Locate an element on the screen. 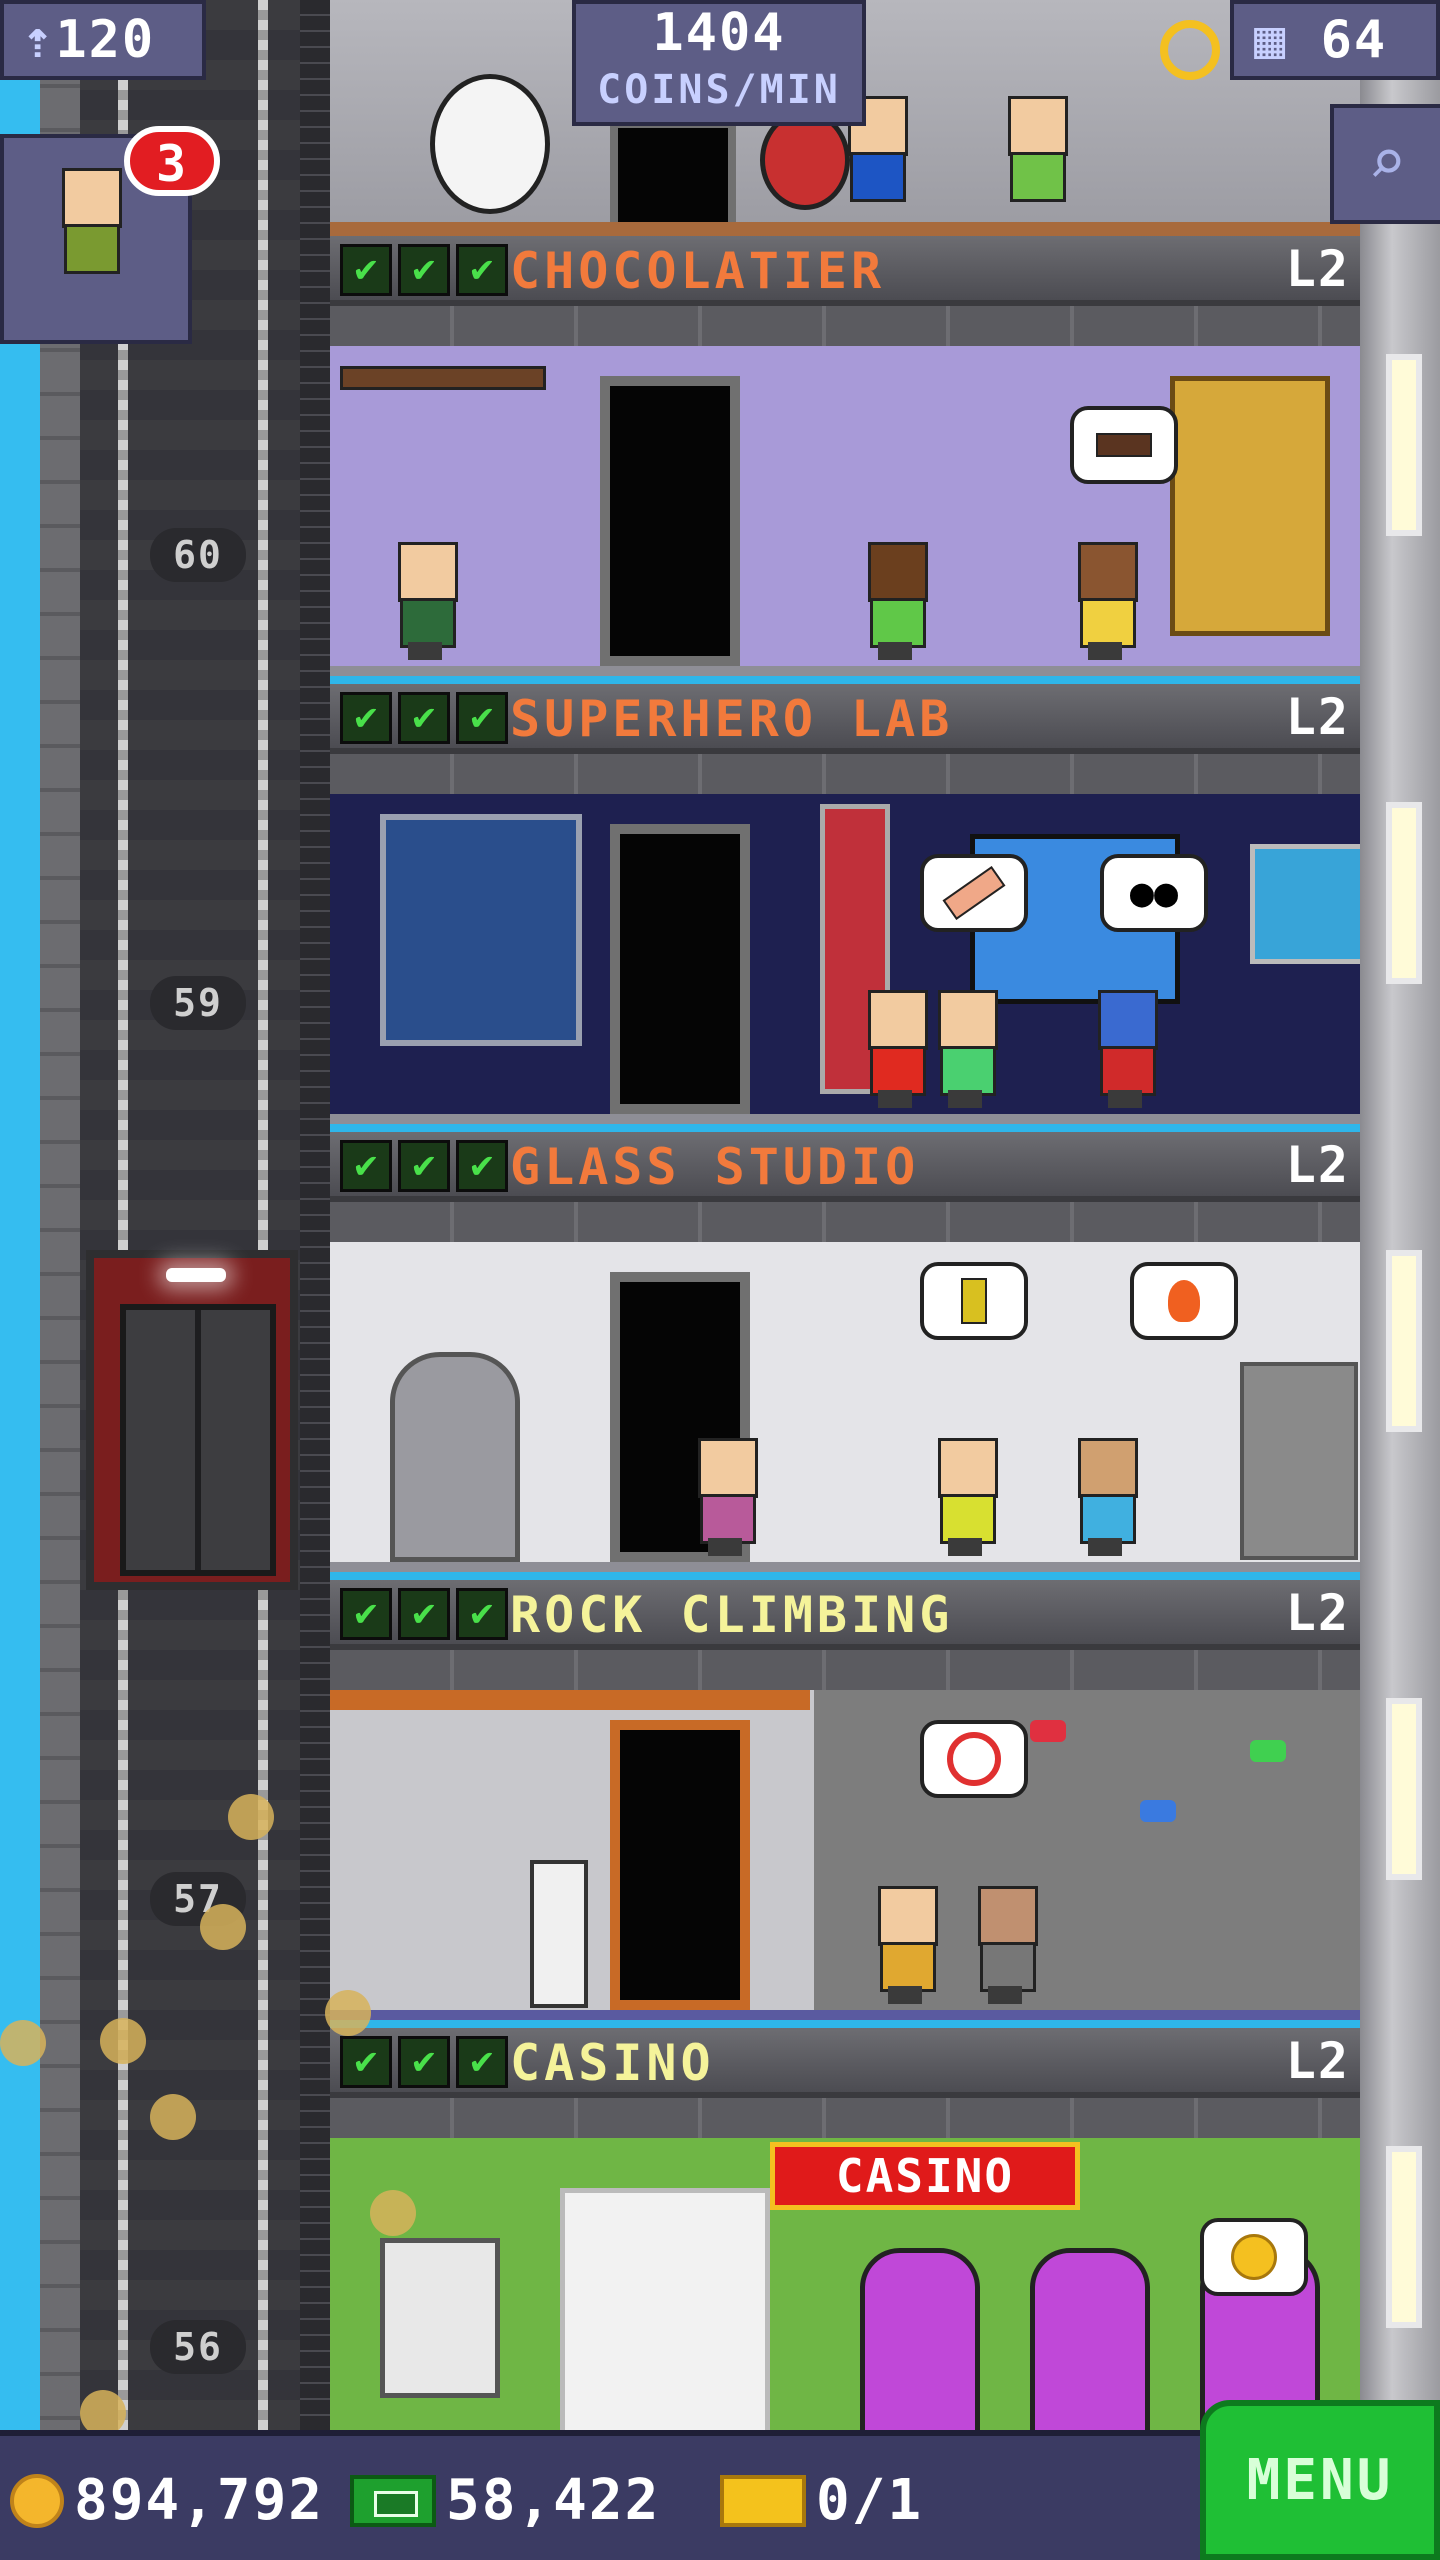  floor-slab is located at coordinates (845, 2015).